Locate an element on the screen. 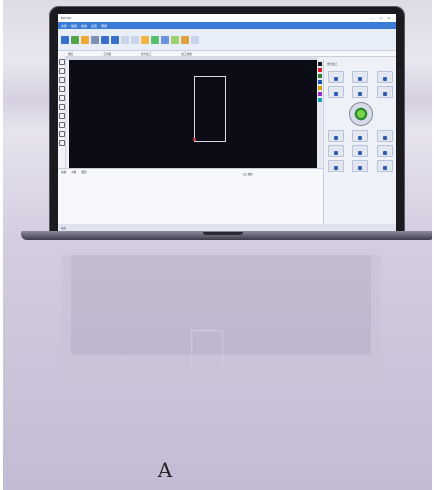 The height and width of the screenshot is (490, 434). menu-draw: 绘制 is located at coordinates (84, 26).